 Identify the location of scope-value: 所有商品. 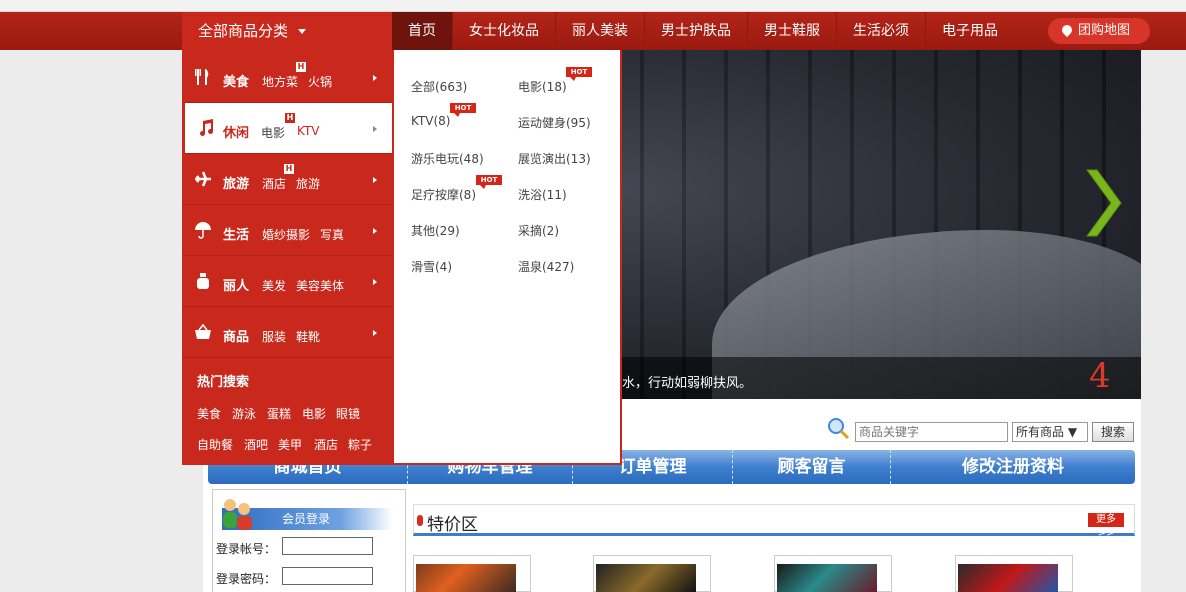
(1040, 432).